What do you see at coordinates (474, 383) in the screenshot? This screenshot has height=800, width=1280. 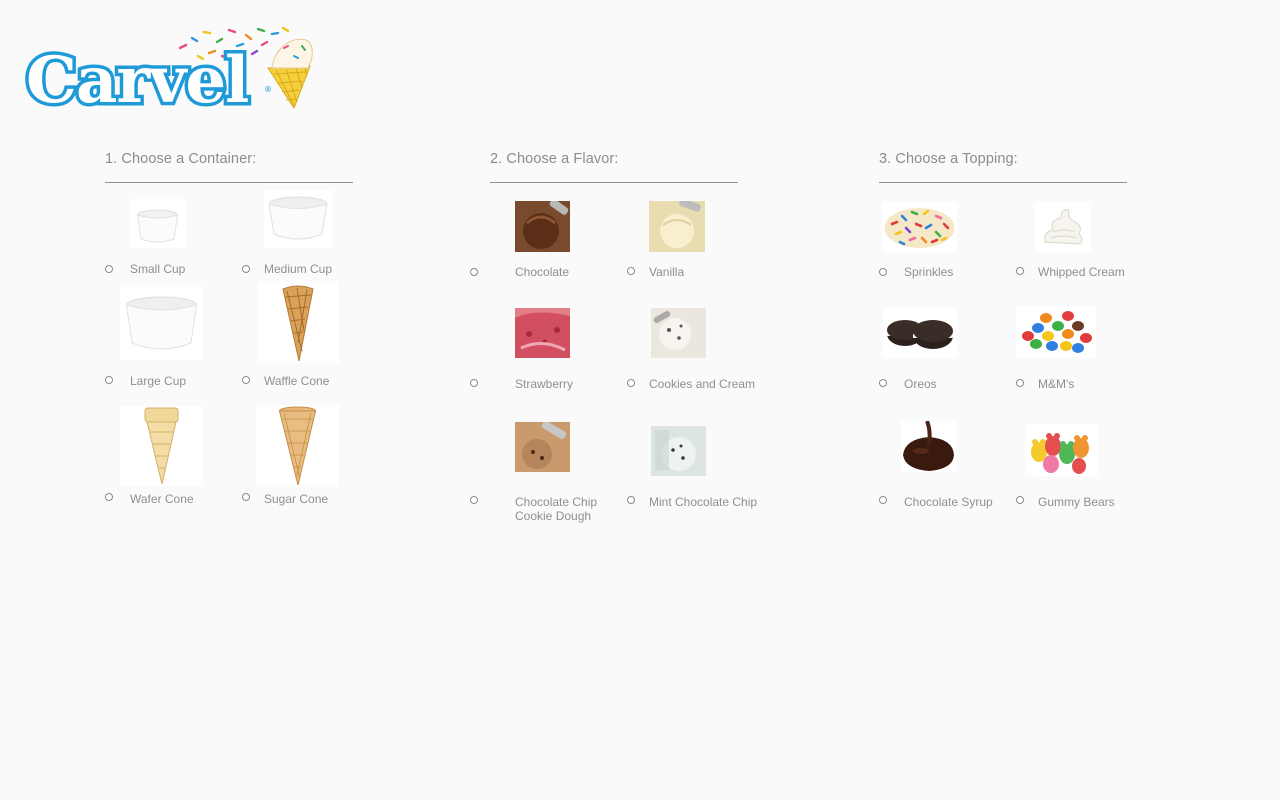 I see `strawberry-radio` at bounding box center [474, 383].